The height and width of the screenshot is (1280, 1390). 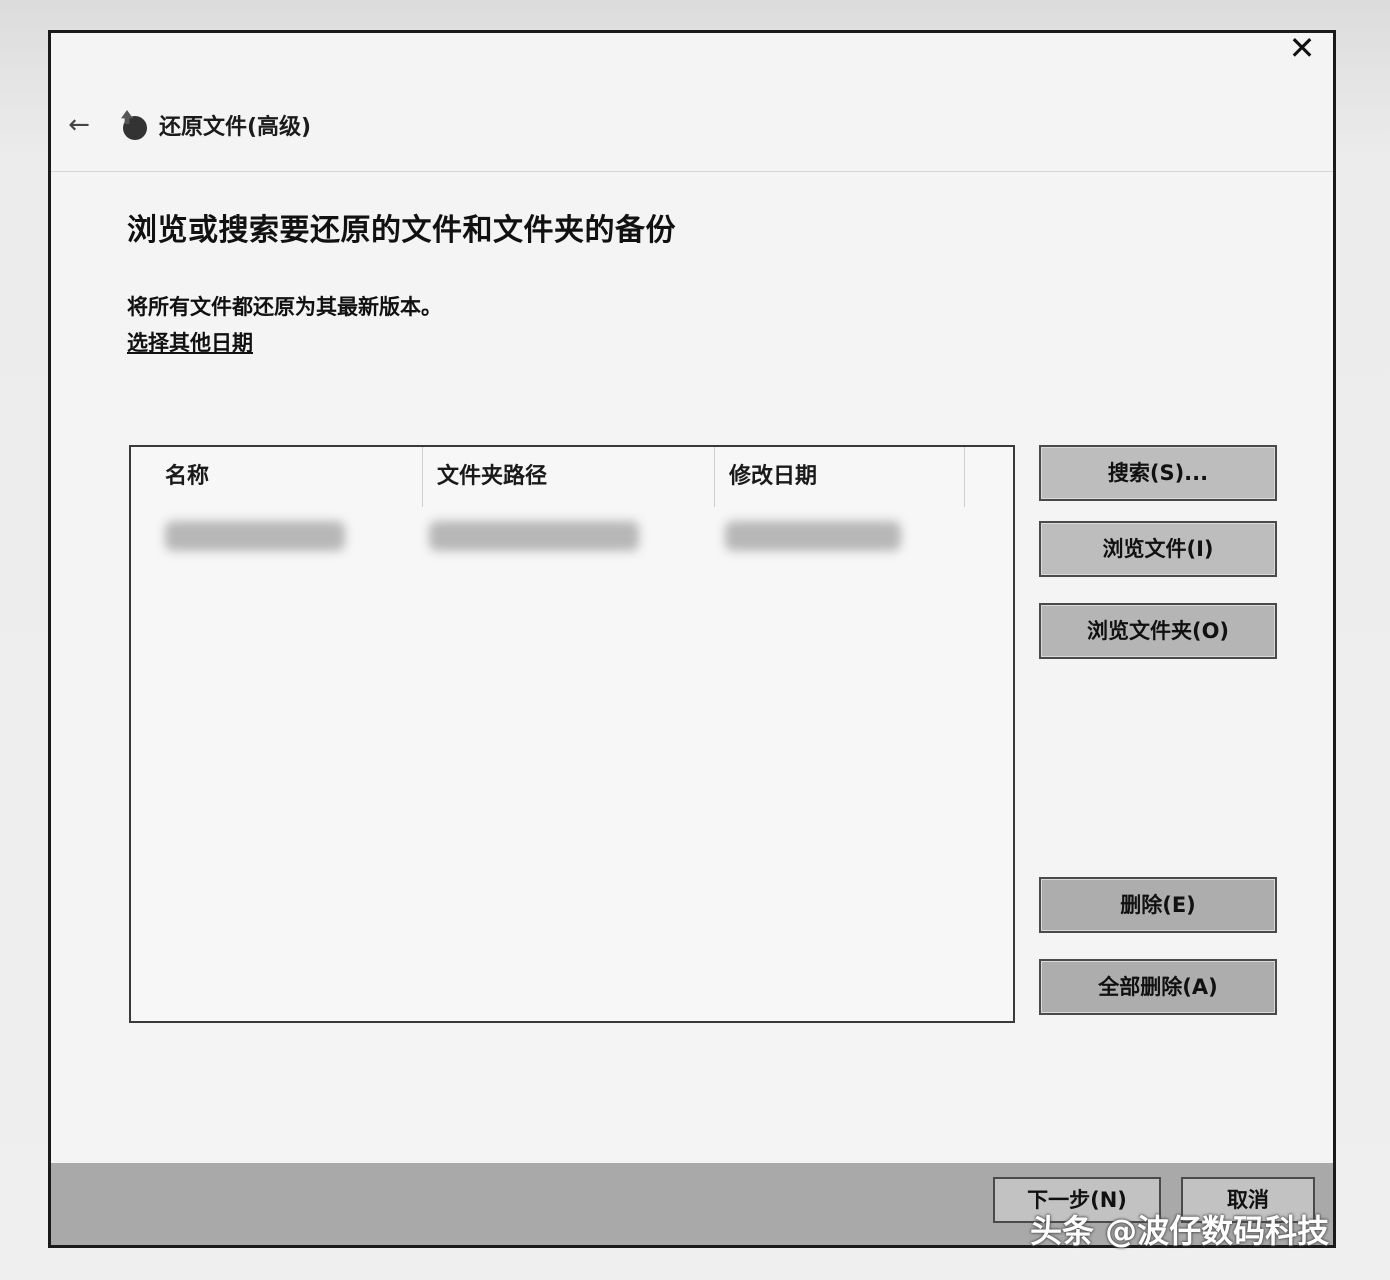 I want to click on window-title: 还原文件(高级), so click(x=235, y=127).